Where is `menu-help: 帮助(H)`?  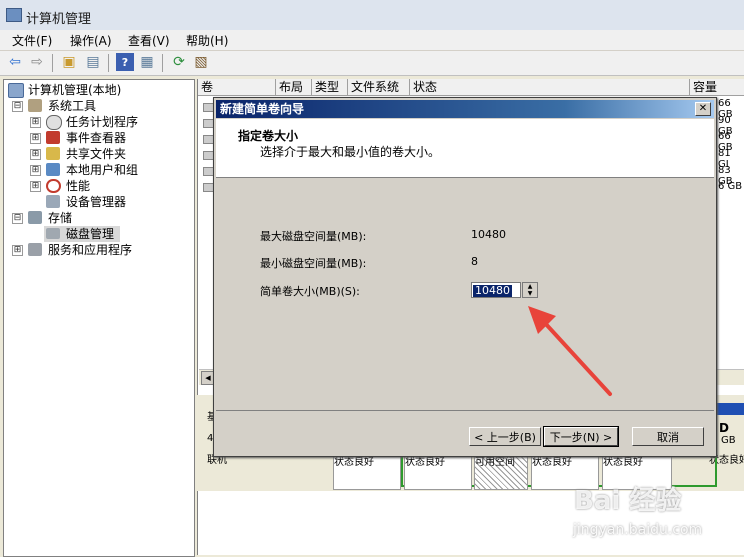 menu-help: 帮助(H) is located at coordinates (207, 40).